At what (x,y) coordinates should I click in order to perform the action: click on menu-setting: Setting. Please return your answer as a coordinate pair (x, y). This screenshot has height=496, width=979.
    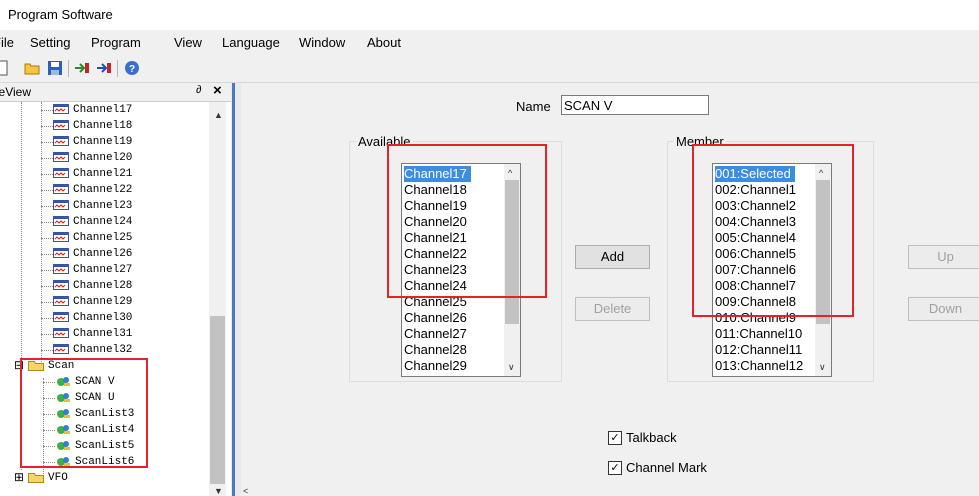
    Looking at the image, I should click on (50, 42).